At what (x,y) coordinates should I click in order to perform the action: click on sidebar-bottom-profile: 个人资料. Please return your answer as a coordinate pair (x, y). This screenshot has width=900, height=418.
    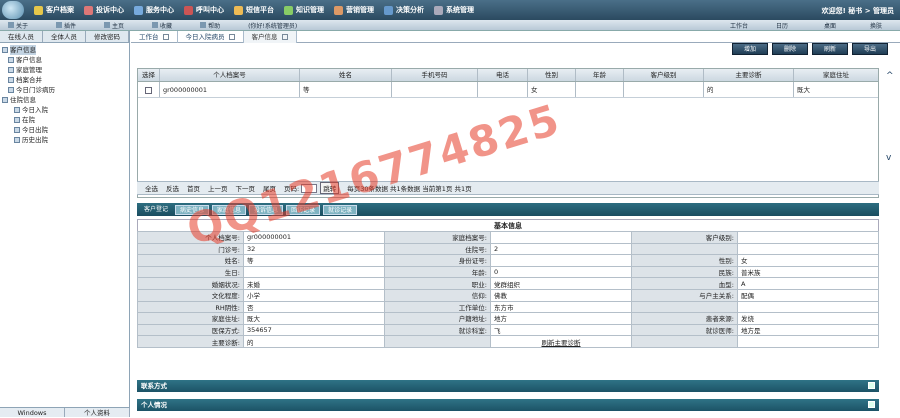
    Looking at the image, I should click on (97, 412).